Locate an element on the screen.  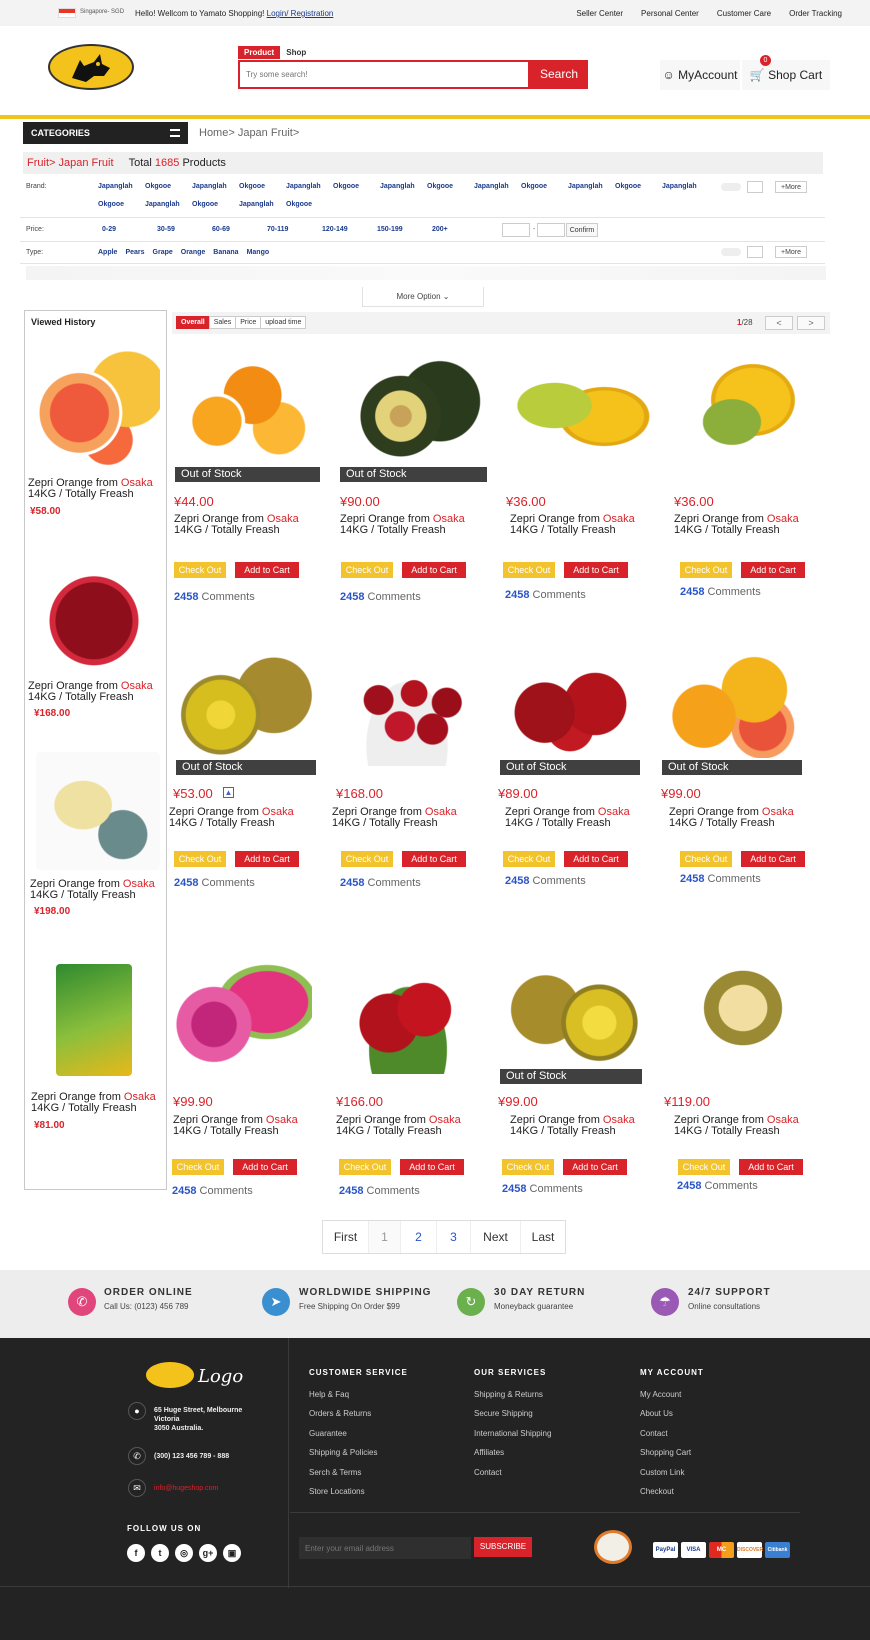
page-2-button: 2 is located at coordinates (419, 1237).